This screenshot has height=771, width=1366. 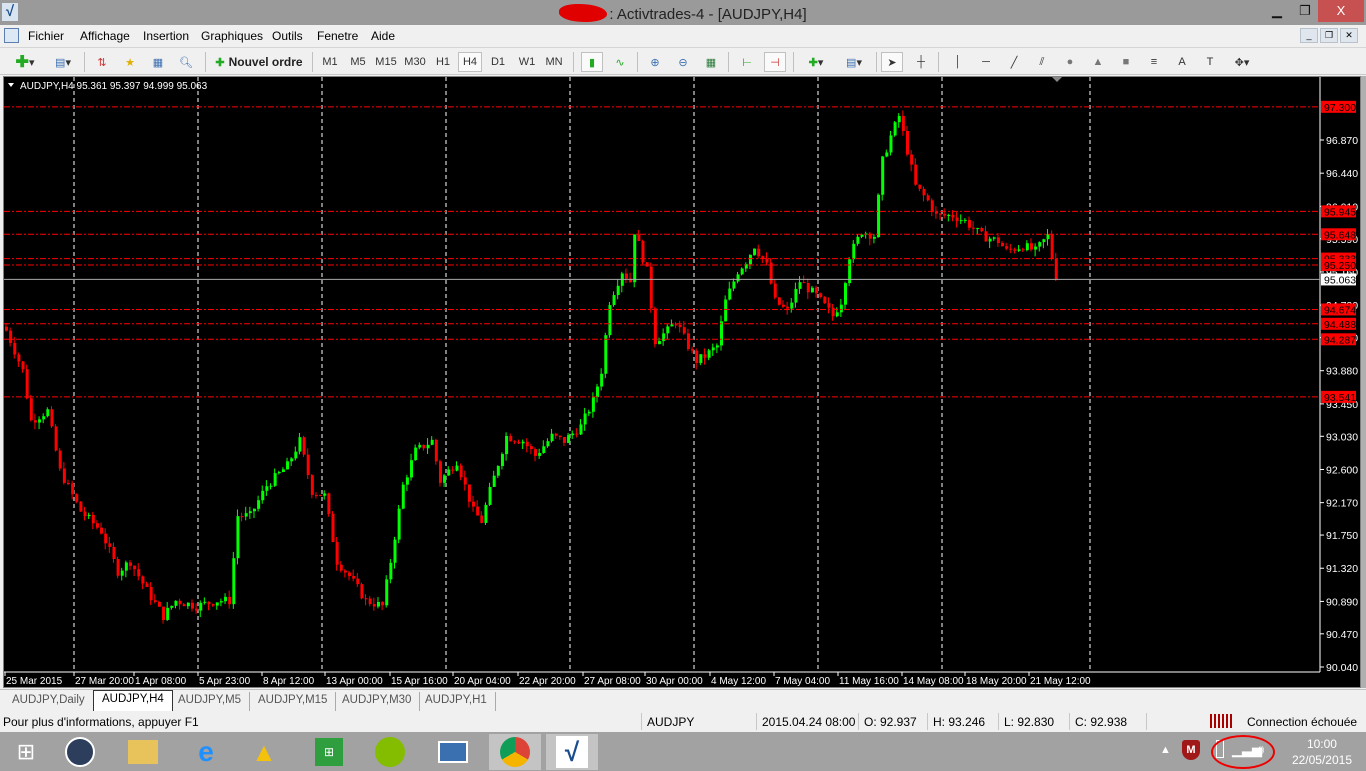 What do you see at coordinates (25, 62) in the screenshot?
I see `new-chart-button: ✚ ▾` at bounding box center [25, 62].